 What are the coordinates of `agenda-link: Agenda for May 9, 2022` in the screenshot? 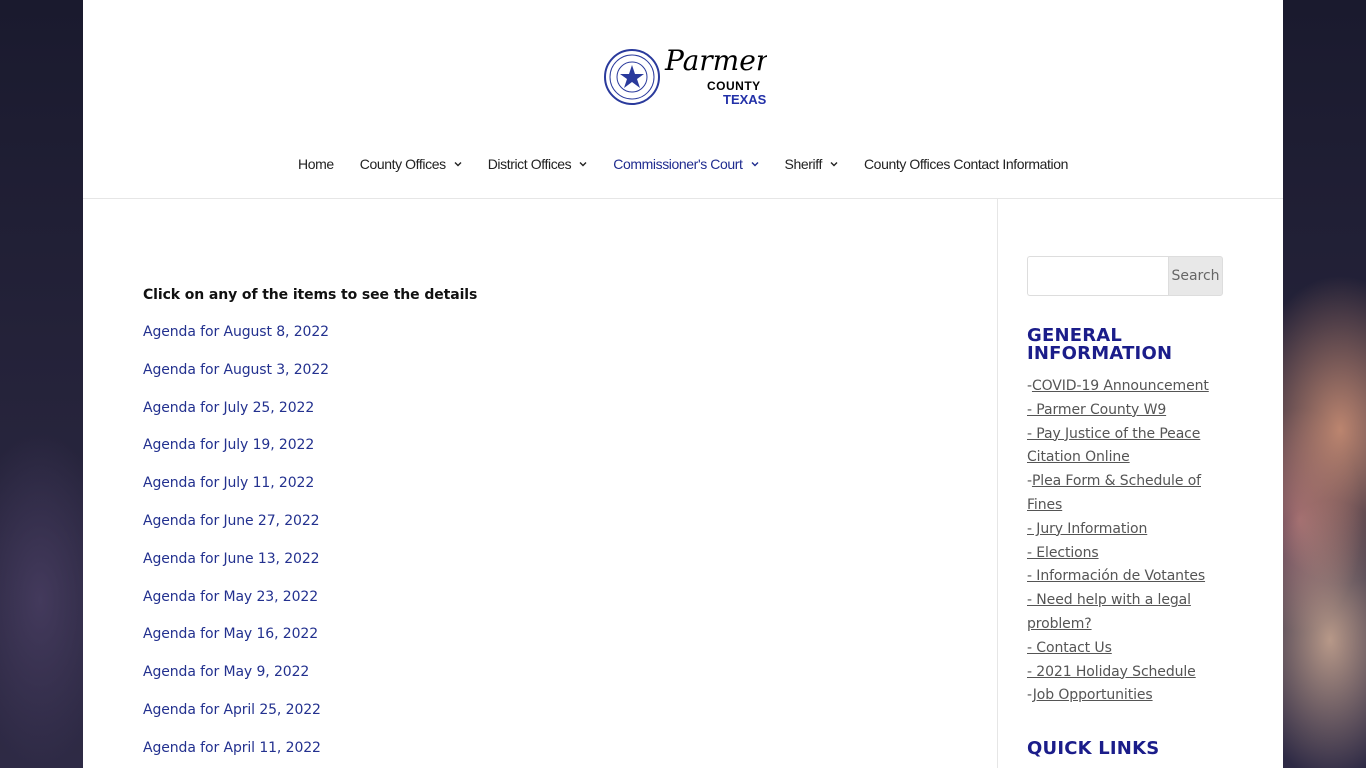 It's located at (226, 672).